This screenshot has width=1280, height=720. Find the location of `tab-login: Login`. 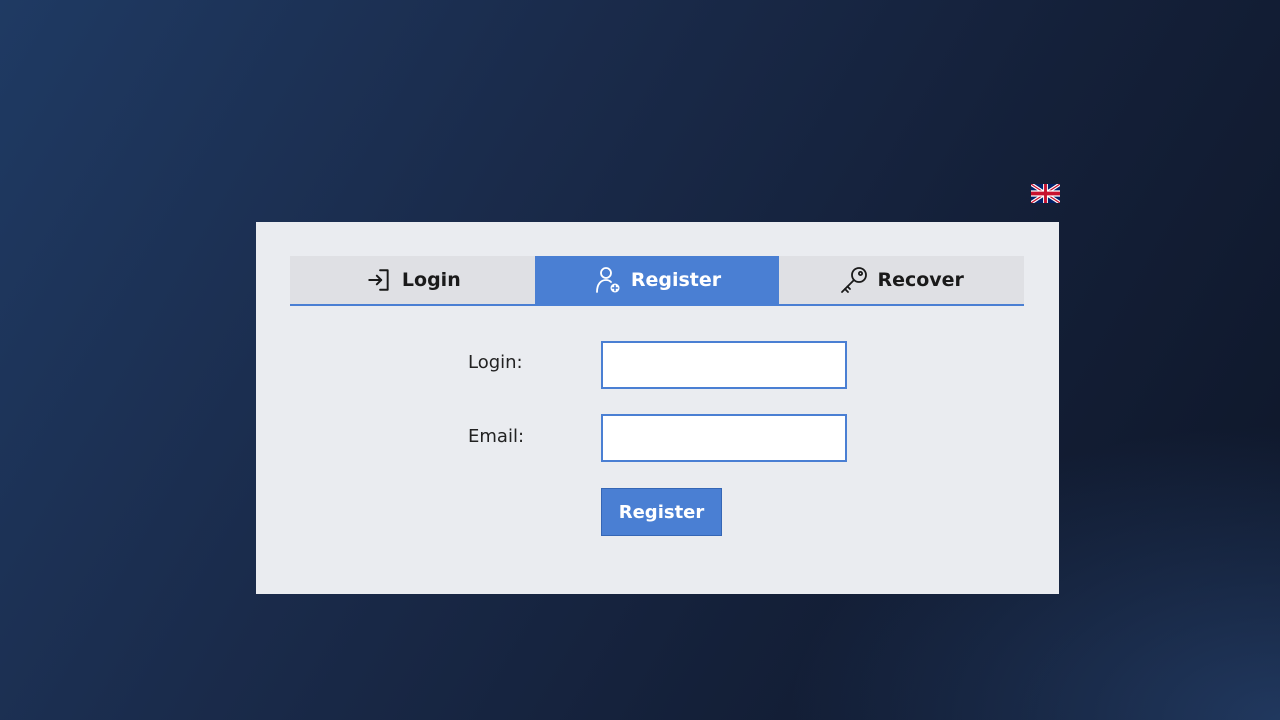

tab-login: Login is located at coordinates (412, 280).